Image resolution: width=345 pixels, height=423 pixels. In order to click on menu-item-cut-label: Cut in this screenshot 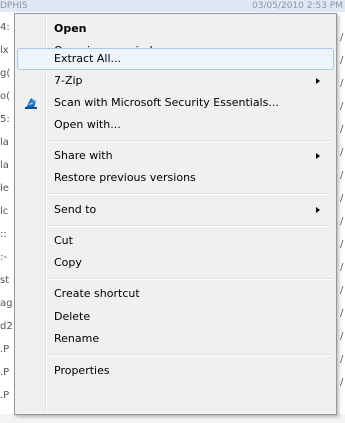, I will do `click(63, 240)`.